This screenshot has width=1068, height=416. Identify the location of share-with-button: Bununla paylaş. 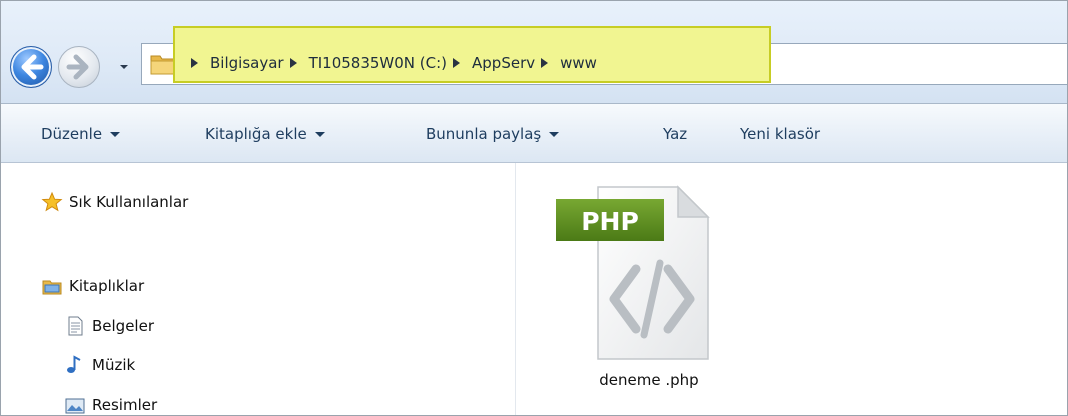
(493, 134).